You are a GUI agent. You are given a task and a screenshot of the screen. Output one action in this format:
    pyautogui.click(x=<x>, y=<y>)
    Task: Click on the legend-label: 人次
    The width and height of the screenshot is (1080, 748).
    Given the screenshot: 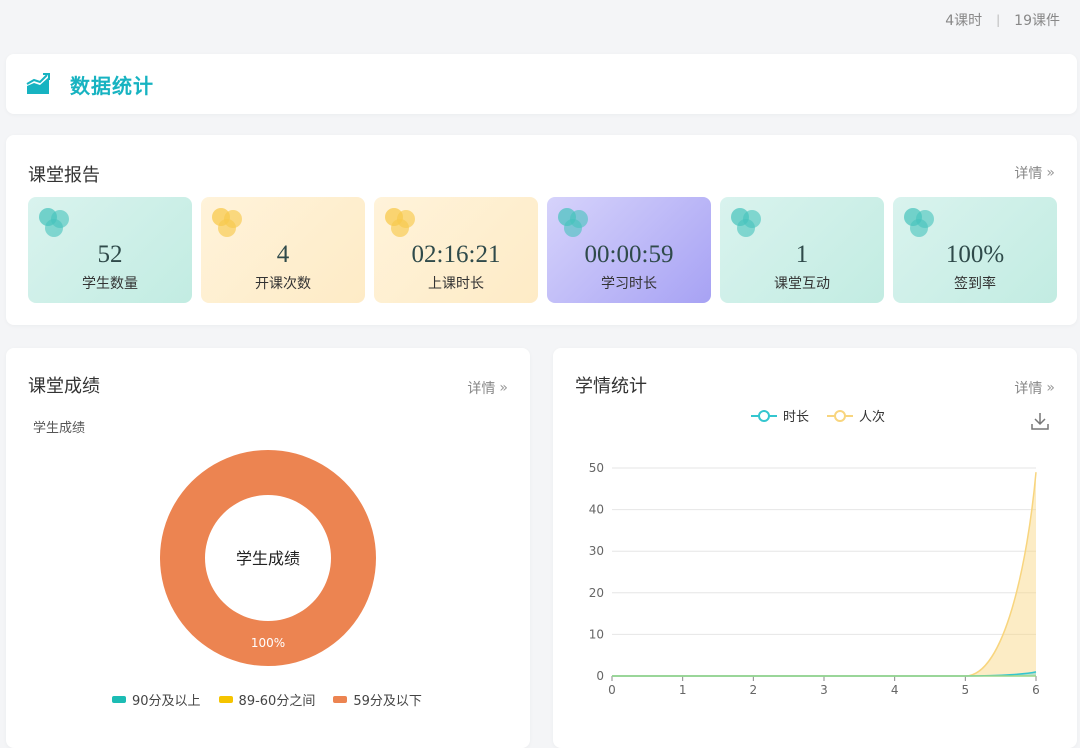 What is the action you would take?
    pyautogui.click(x=872, y=417)
    